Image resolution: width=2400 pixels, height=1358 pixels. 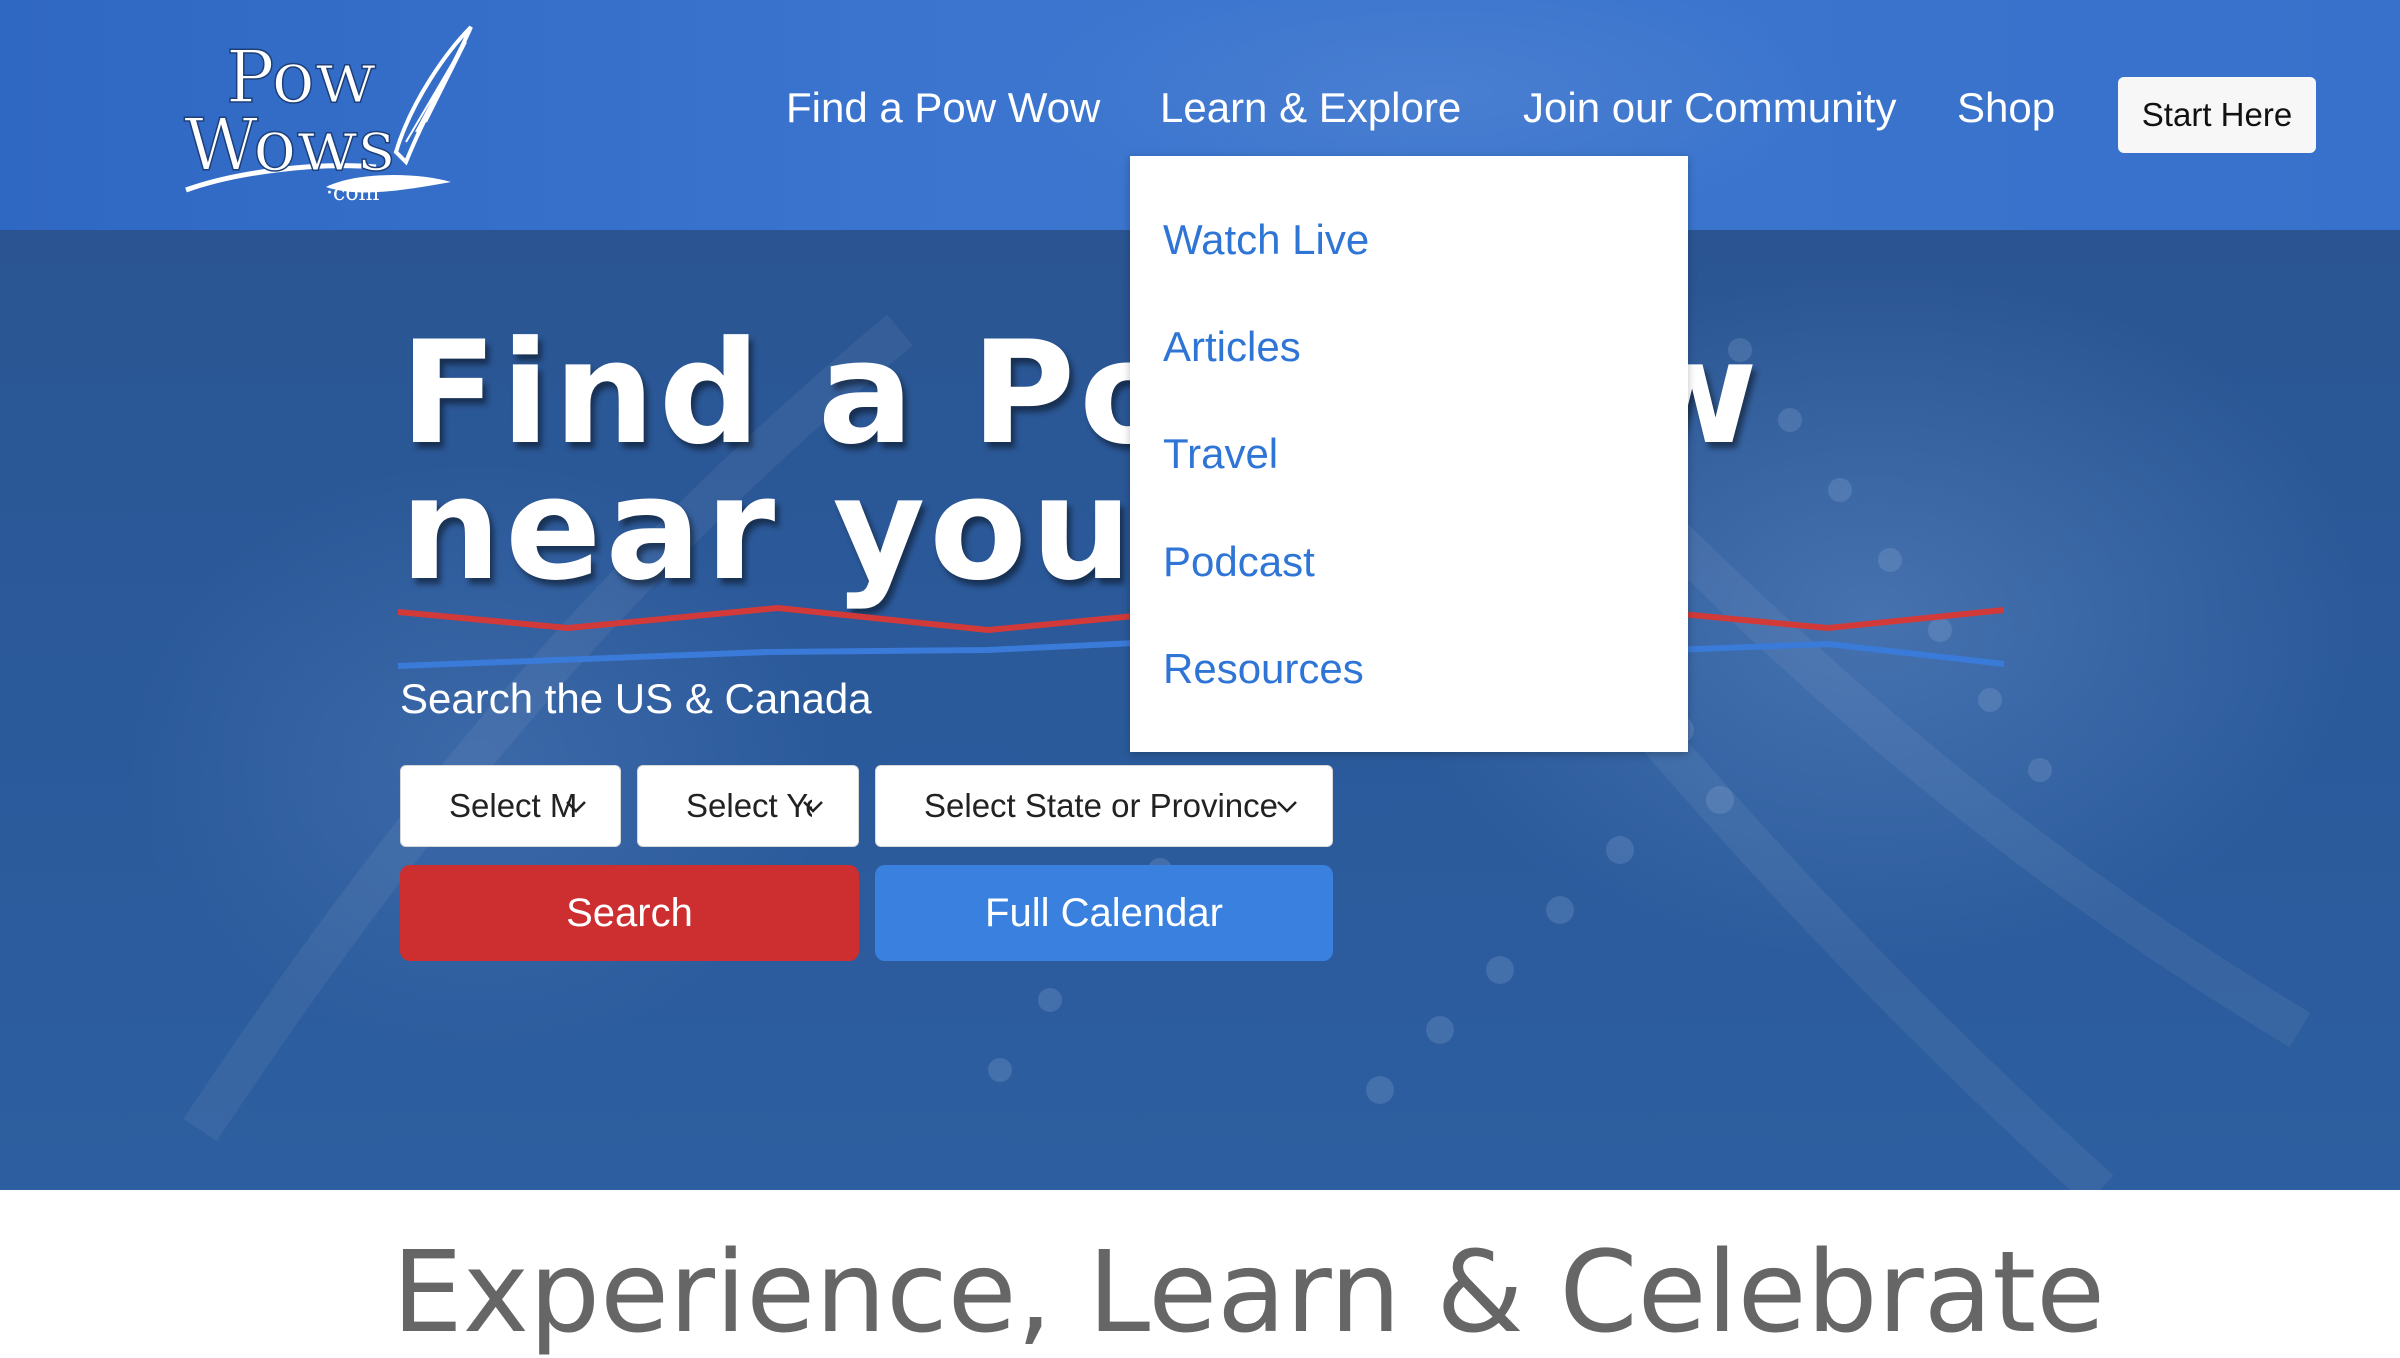 I want to click on state-select-value: Select State or Province, so click(x=1101, y=805).